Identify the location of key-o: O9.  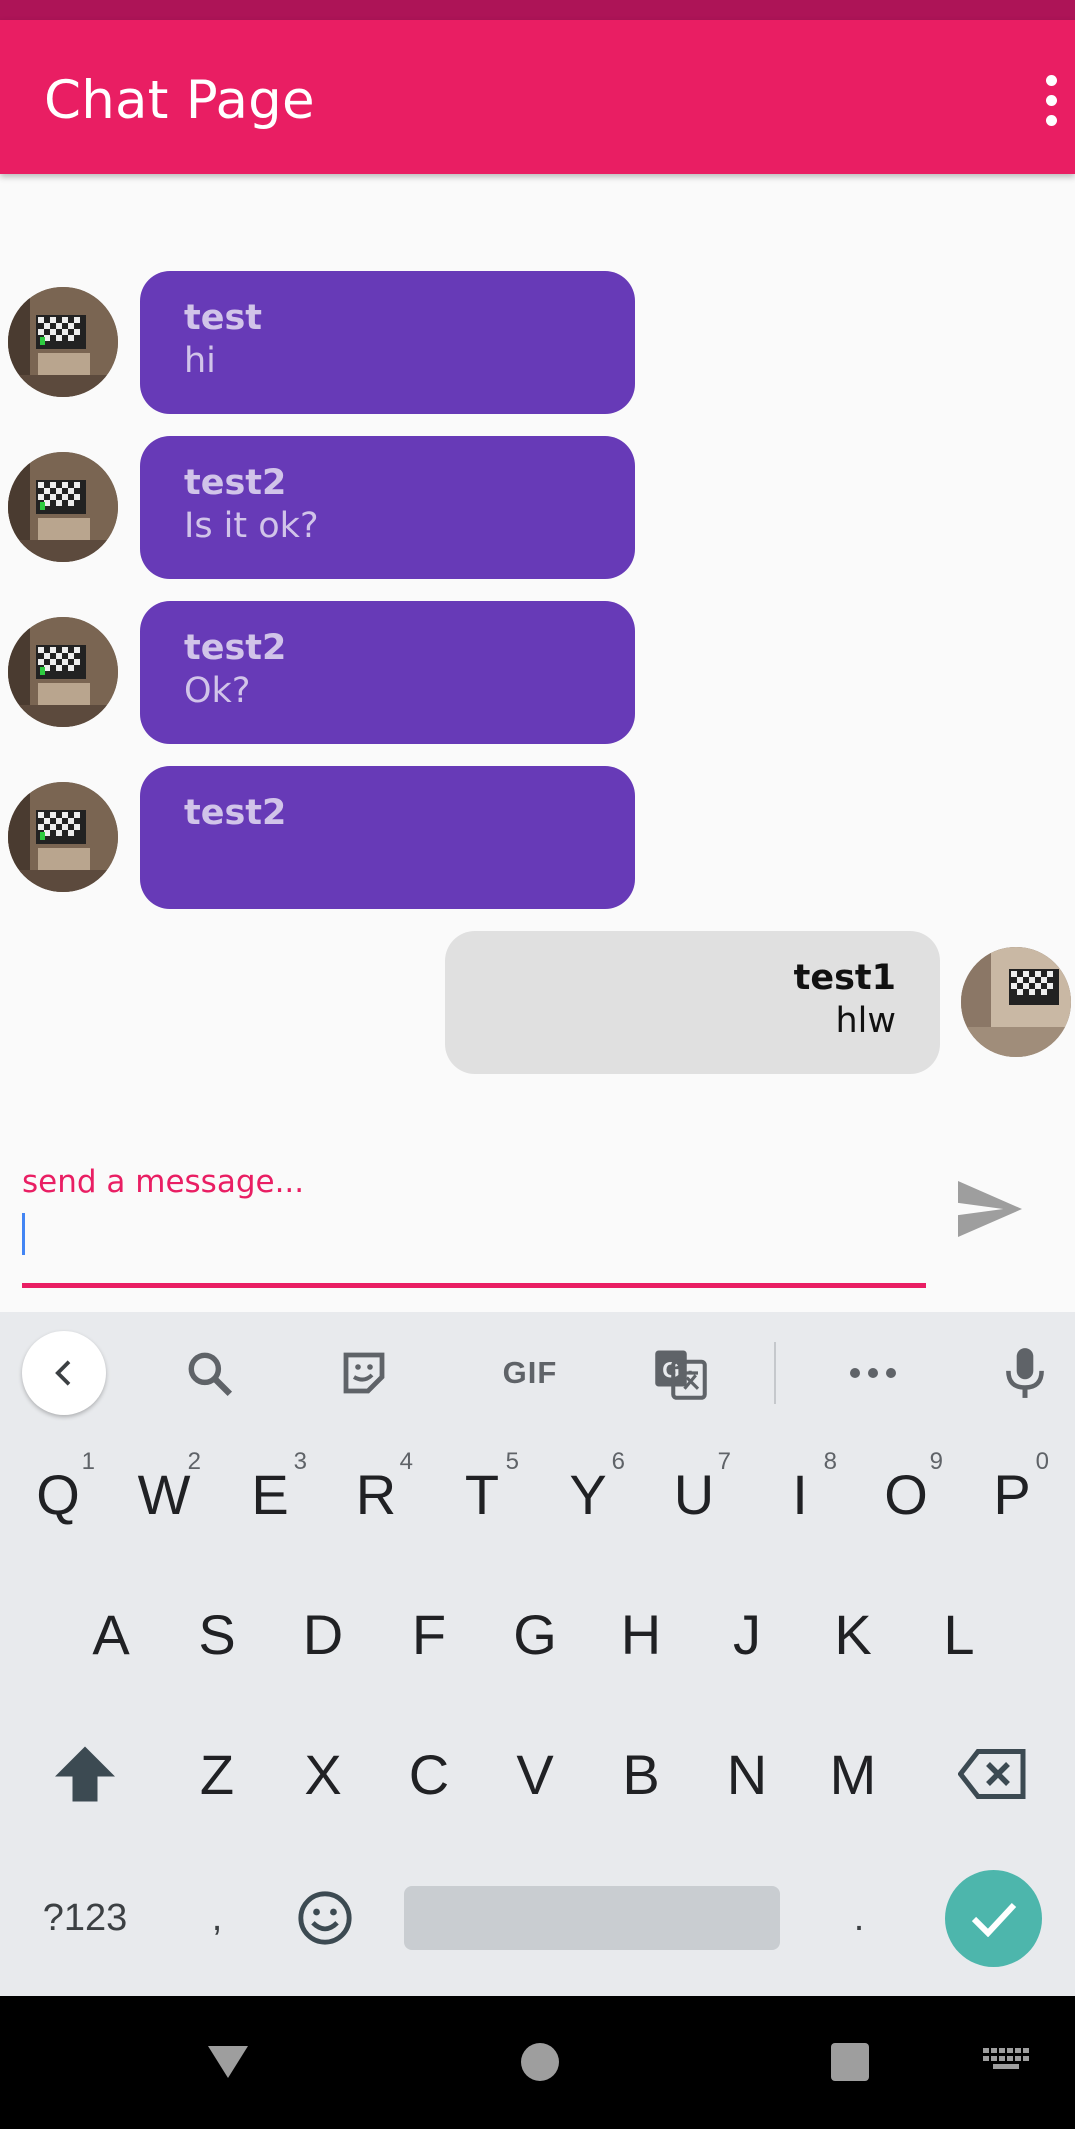
(906, 1494).